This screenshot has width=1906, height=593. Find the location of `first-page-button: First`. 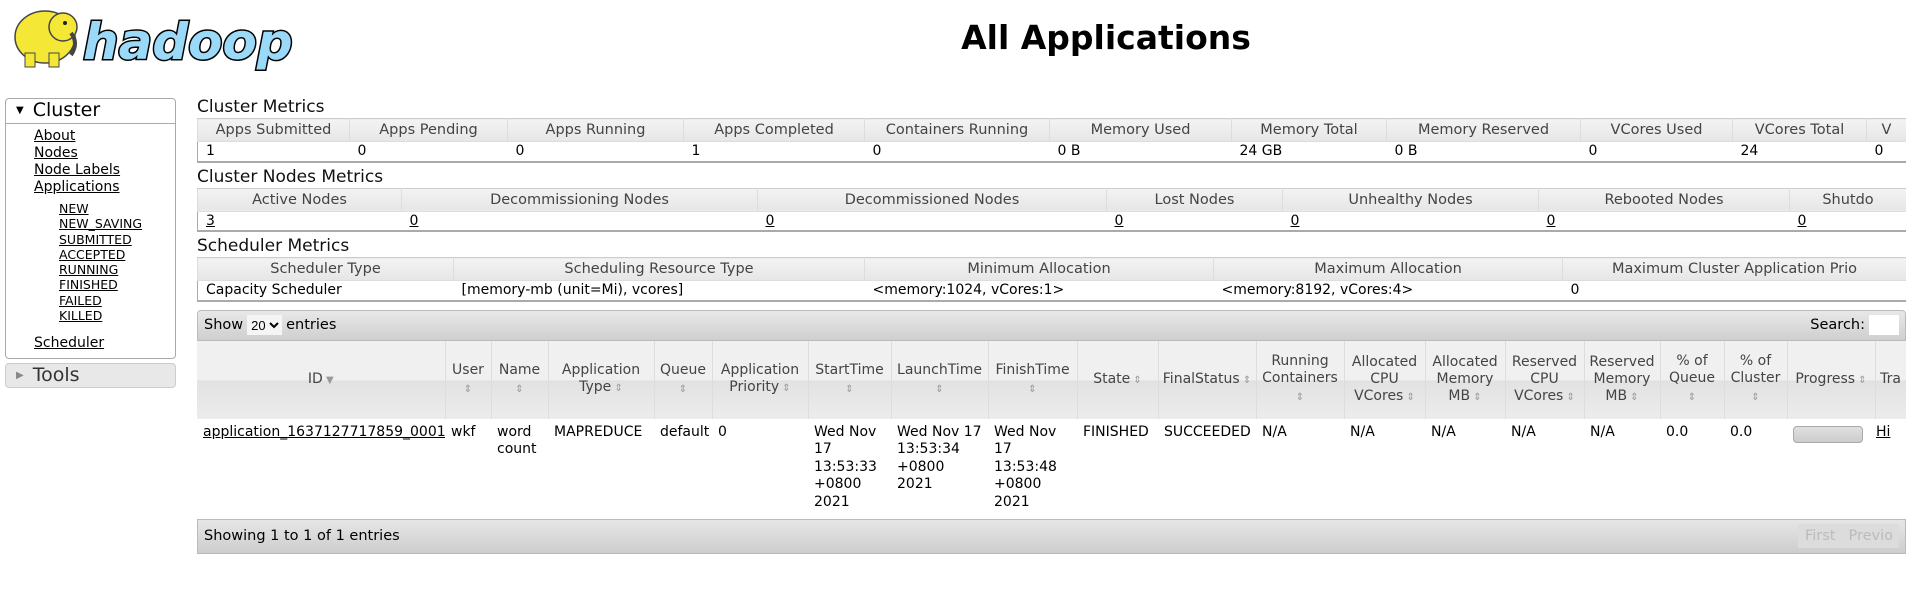

first-page-button: First is located at coordinates (1819, 536).